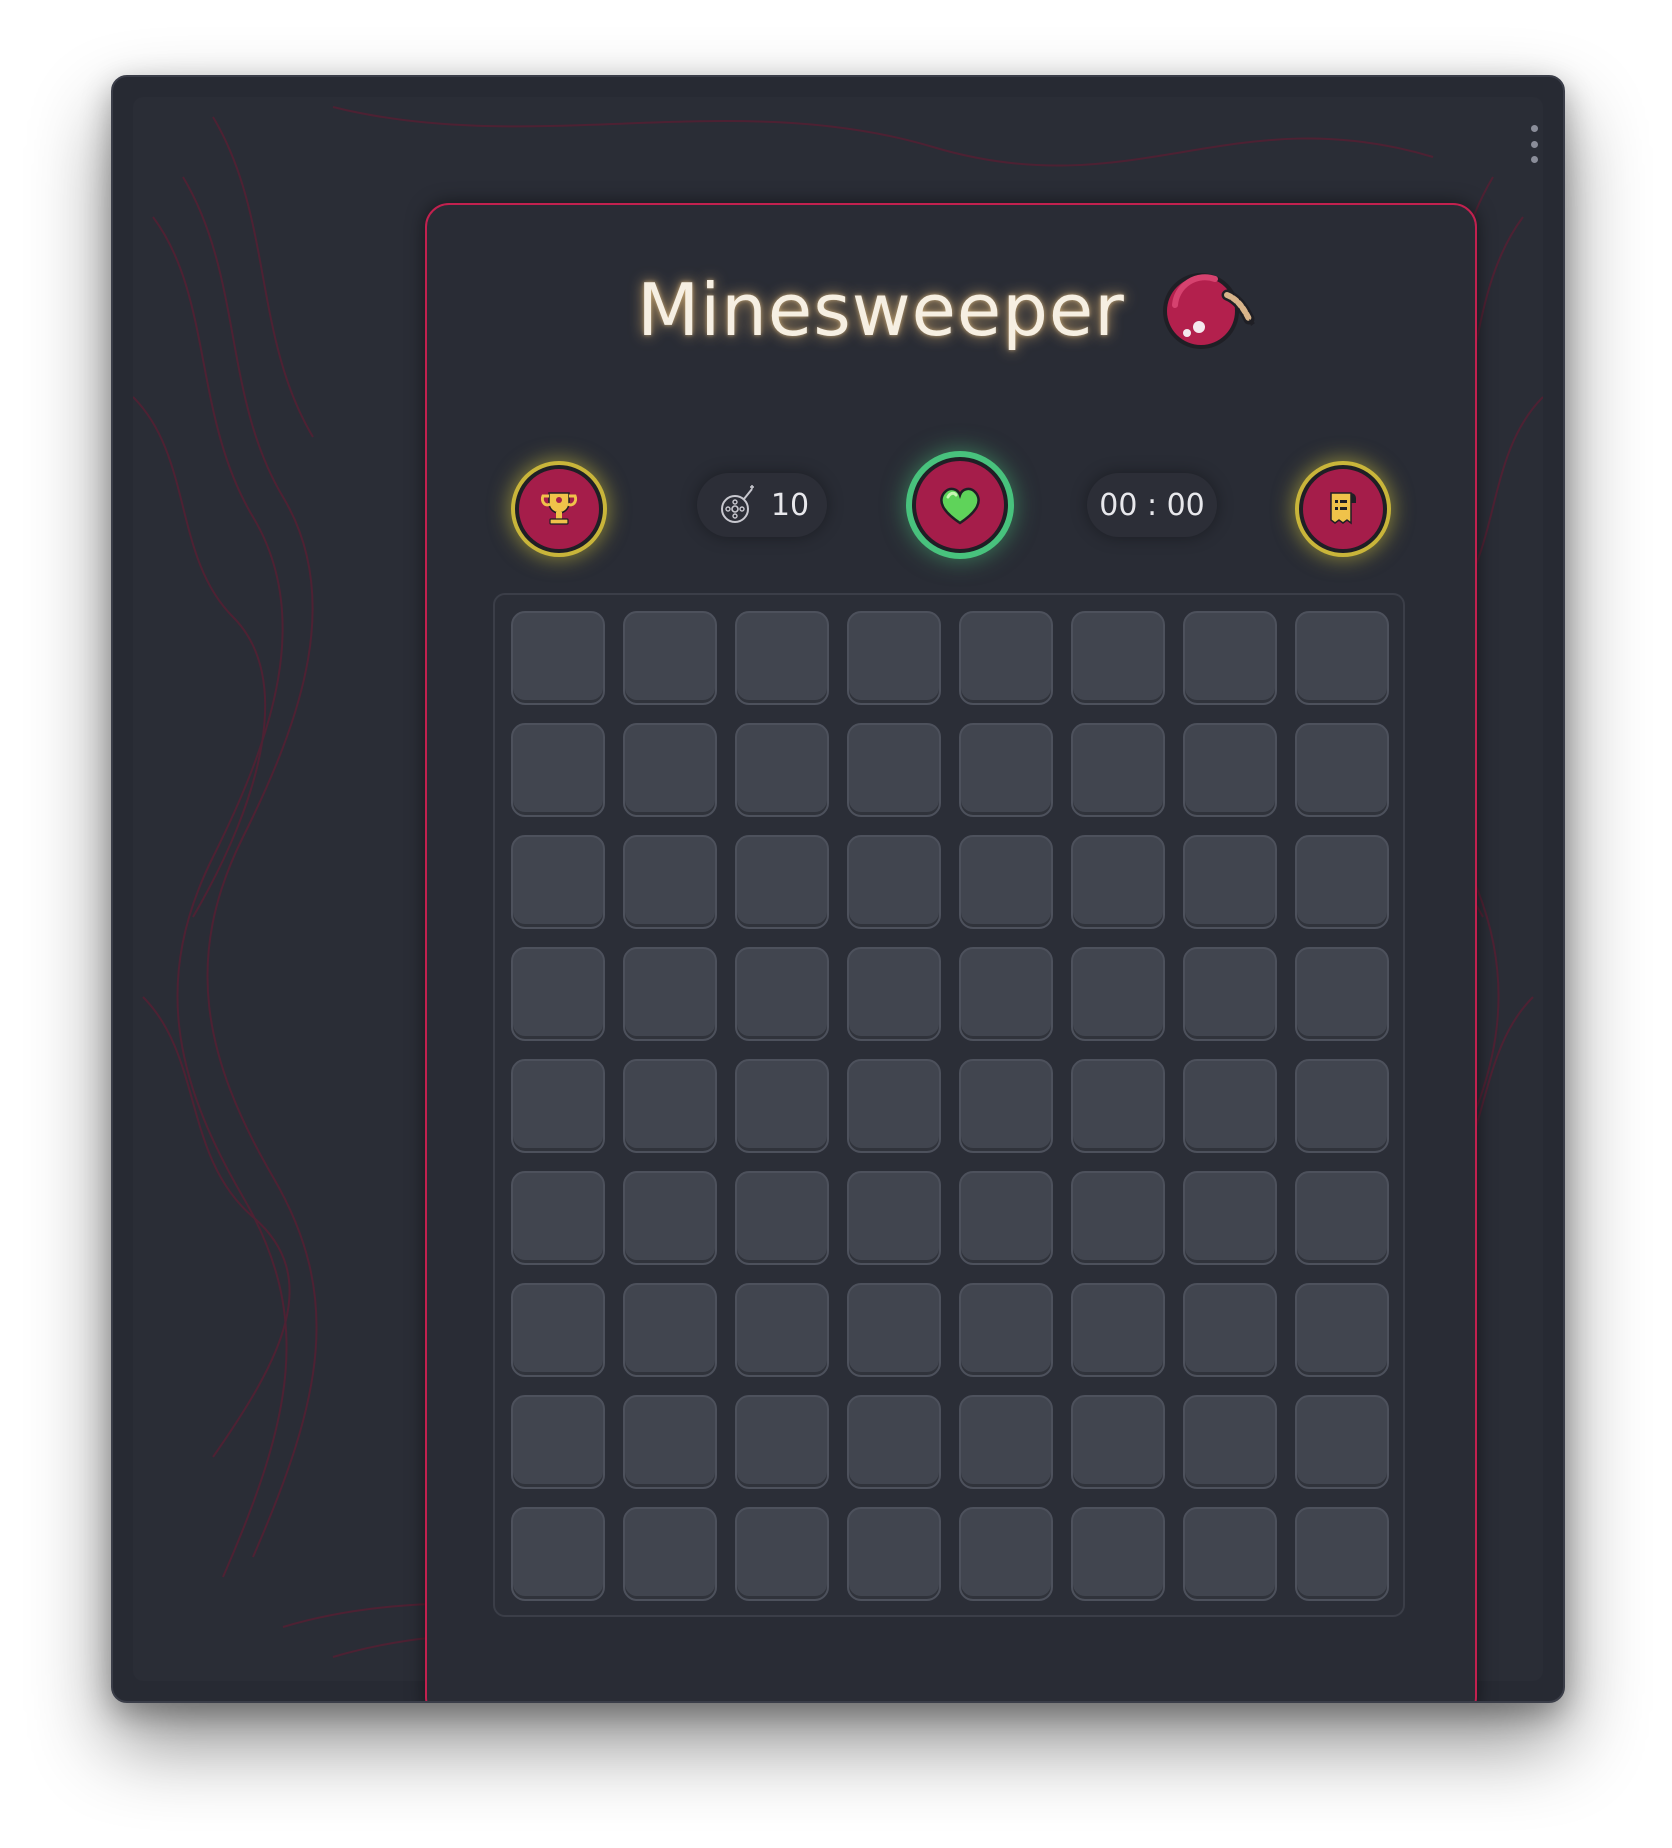 Image resolution: width=1672 pixels, height=1848 pixels. I want to click on bomb-logo-icon, so click(1208, 311).